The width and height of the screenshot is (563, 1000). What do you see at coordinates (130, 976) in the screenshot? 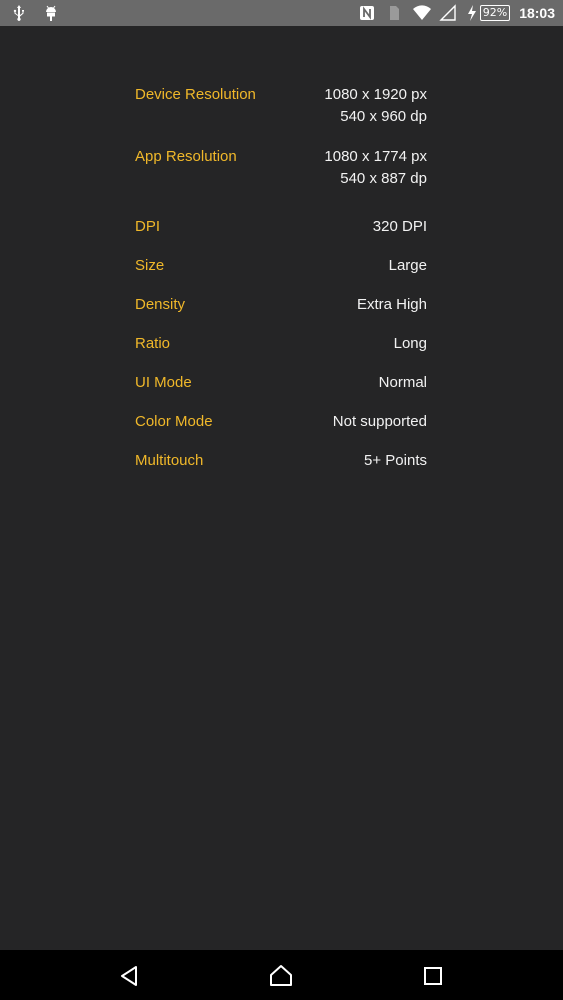
I see `back-icon` at bounding box center [130, 976].